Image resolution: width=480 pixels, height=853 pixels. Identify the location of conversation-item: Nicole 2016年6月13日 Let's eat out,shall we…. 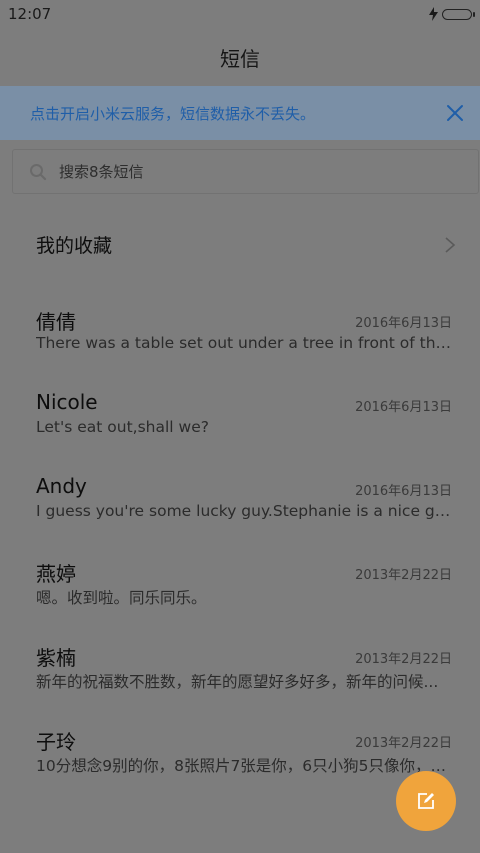
(240, 426).